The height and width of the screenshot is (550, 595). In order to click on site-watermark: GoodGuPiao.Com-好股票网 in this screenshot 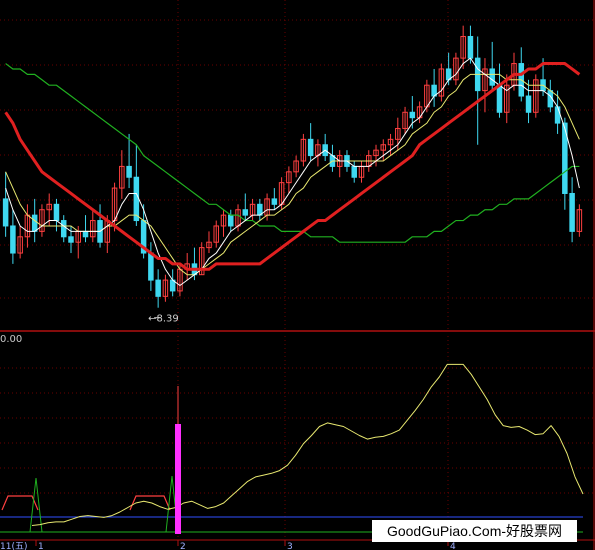, I will do `click(474, 531)`.